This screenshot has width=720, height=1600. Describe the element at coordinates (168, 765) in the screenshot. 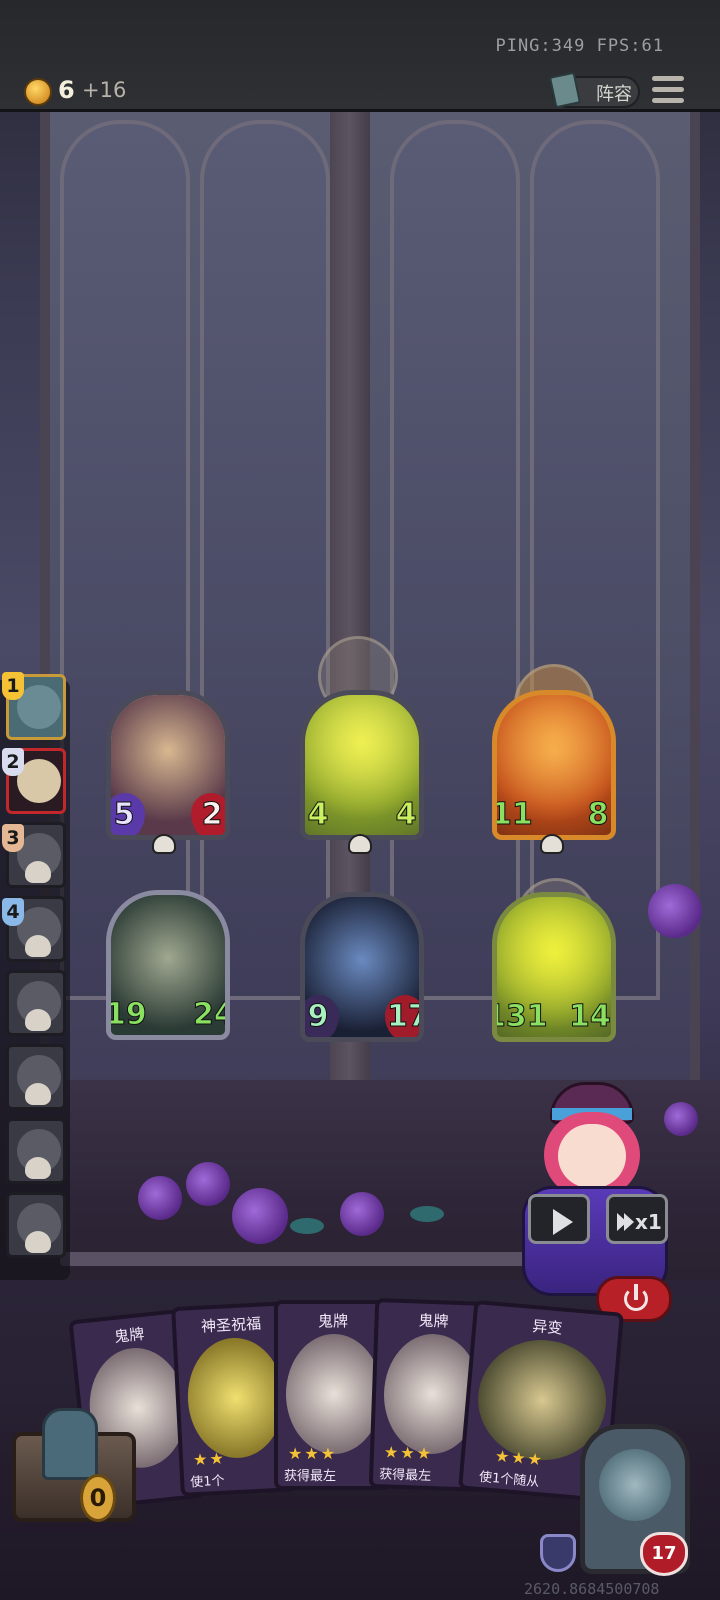

I see `unit-card: 5 2` at that location.